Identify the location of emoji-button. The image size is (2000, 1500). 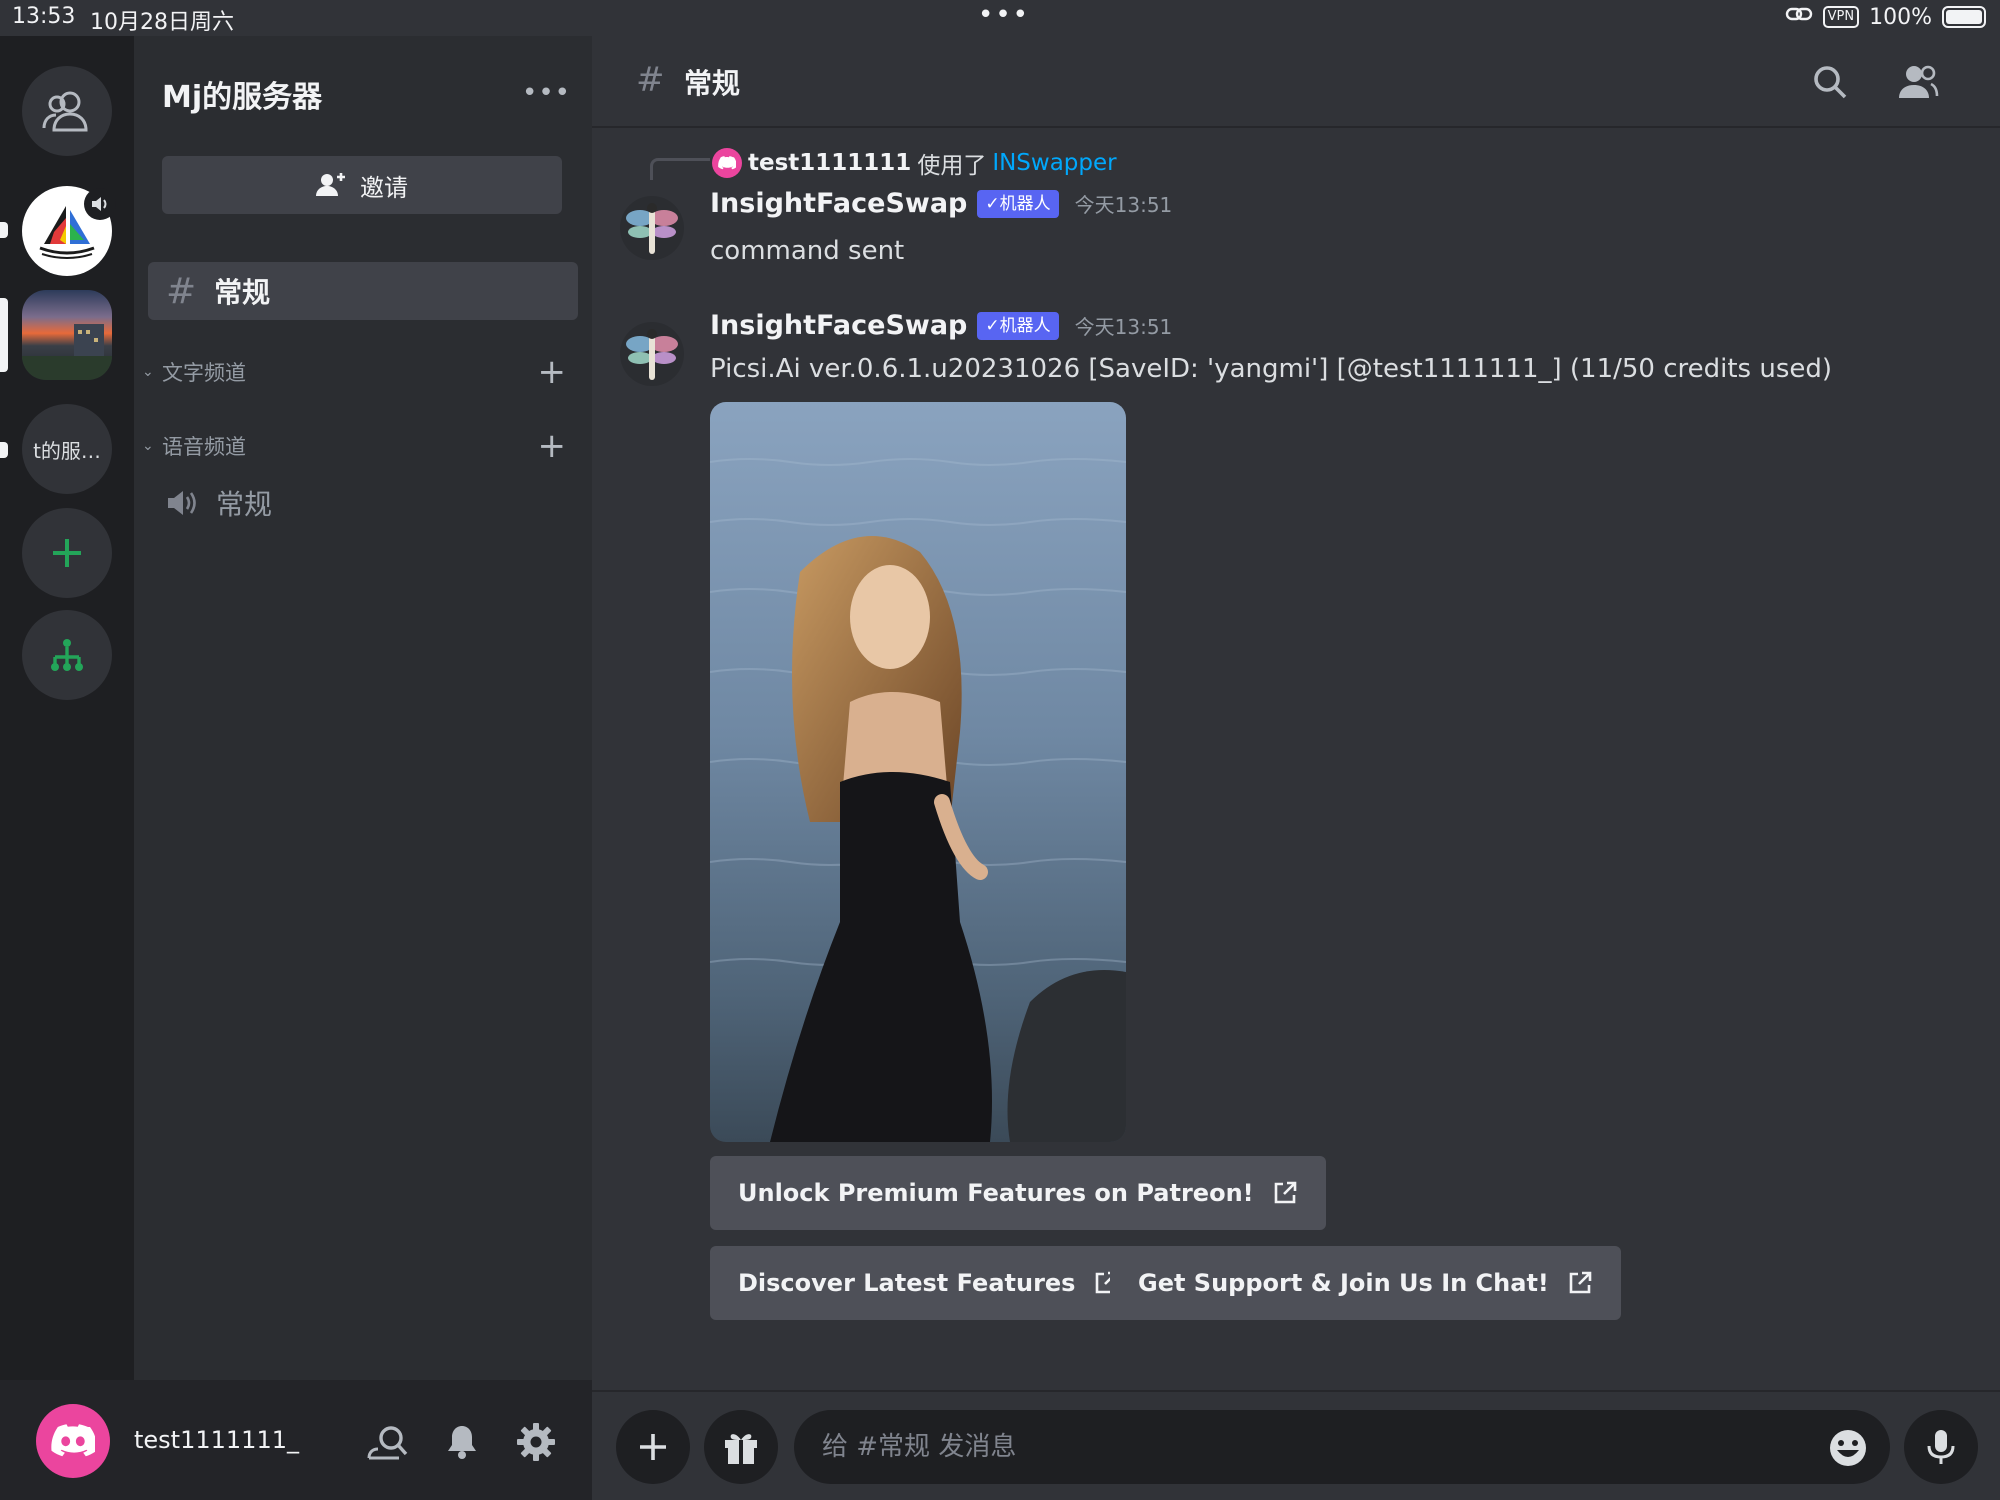
(1848, 1448).